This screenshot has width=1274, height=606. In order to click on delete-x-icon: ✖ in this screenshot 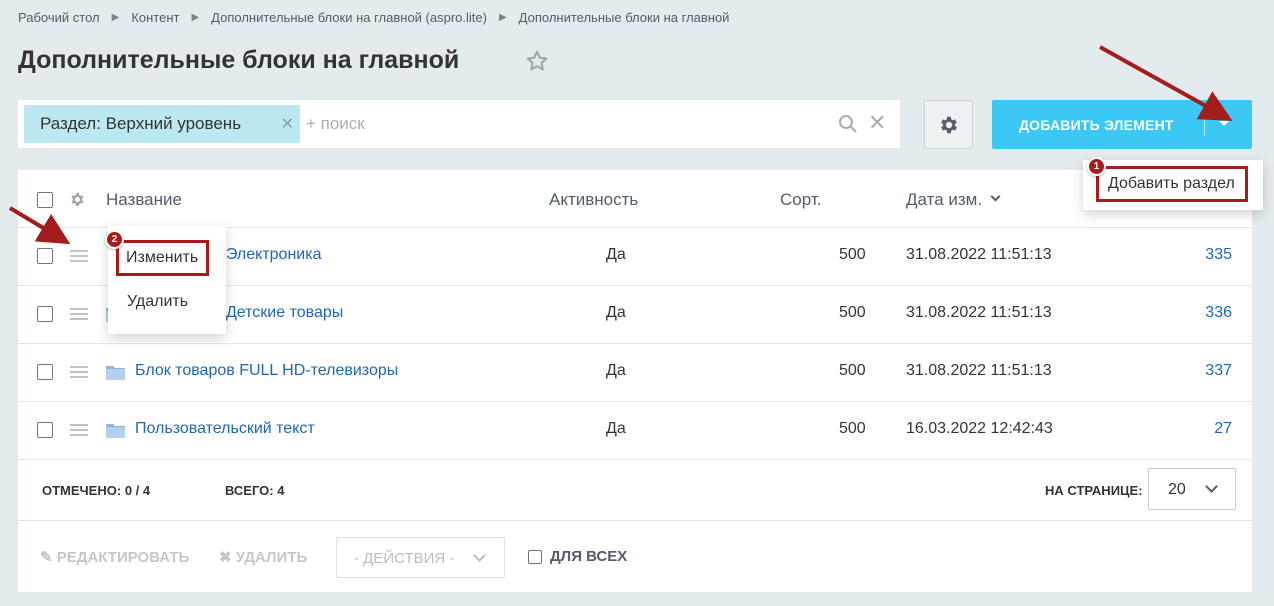, I will do `click(225, 557)`.